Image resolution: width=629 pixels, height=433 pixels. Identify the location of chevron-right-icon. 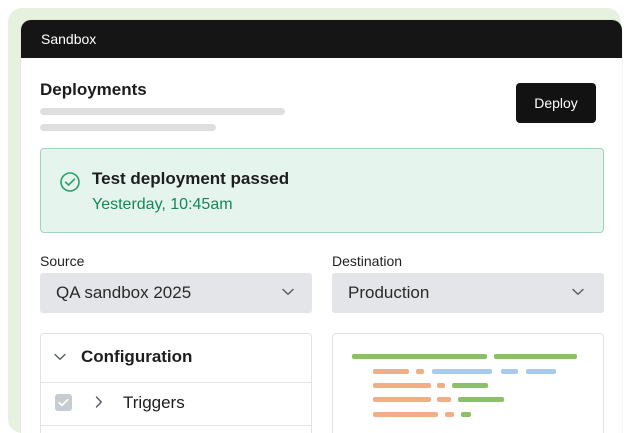
(99, 402).